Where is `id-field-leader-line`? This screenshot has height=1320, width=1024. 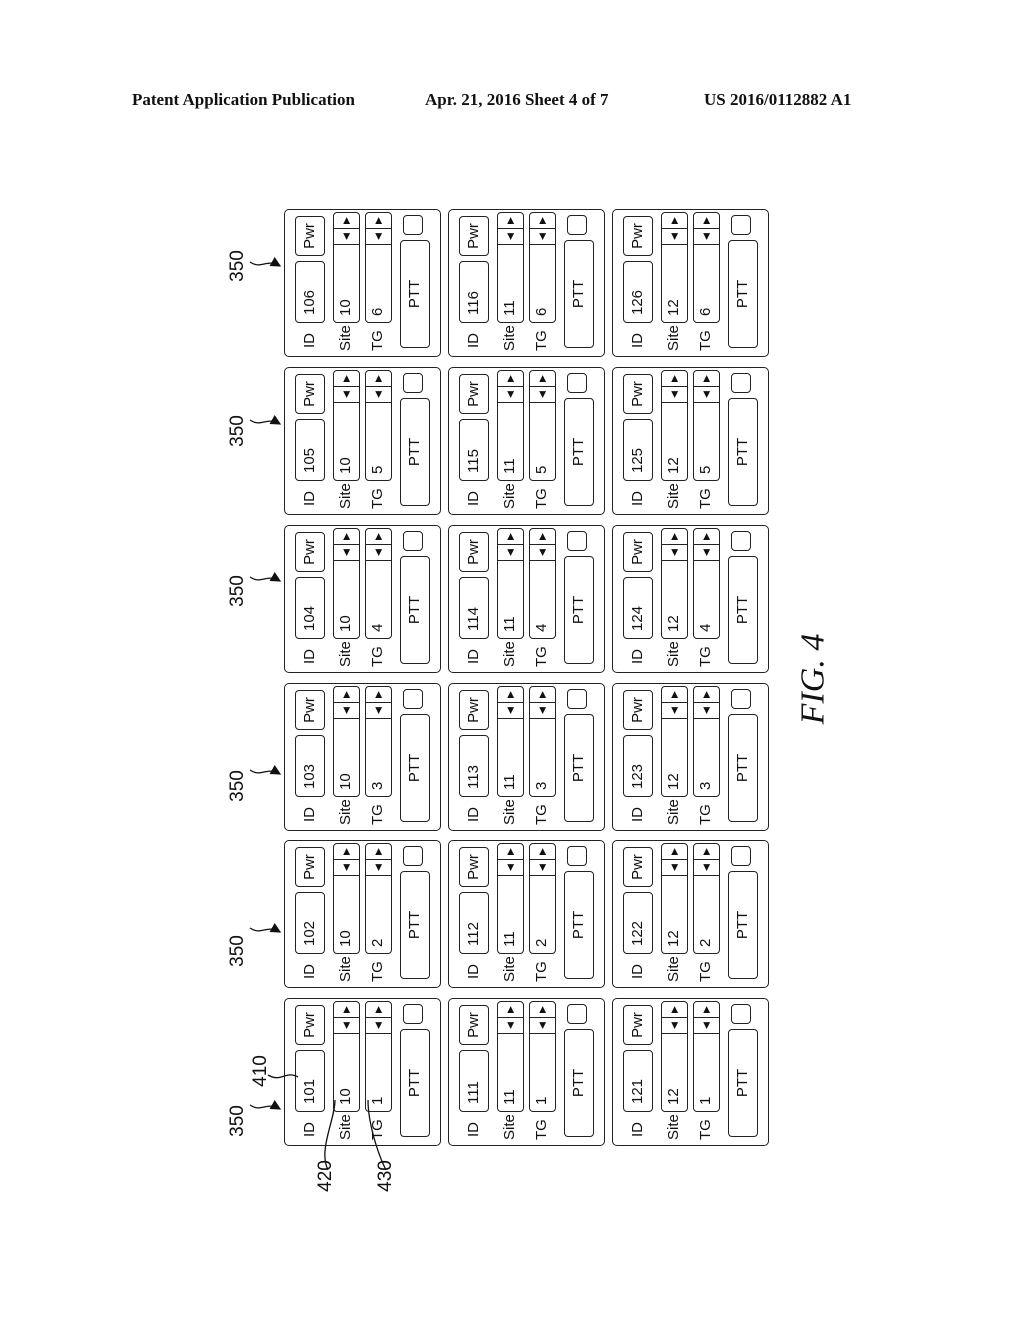
id-field-leader-line is located at coordinates (283, 1076).